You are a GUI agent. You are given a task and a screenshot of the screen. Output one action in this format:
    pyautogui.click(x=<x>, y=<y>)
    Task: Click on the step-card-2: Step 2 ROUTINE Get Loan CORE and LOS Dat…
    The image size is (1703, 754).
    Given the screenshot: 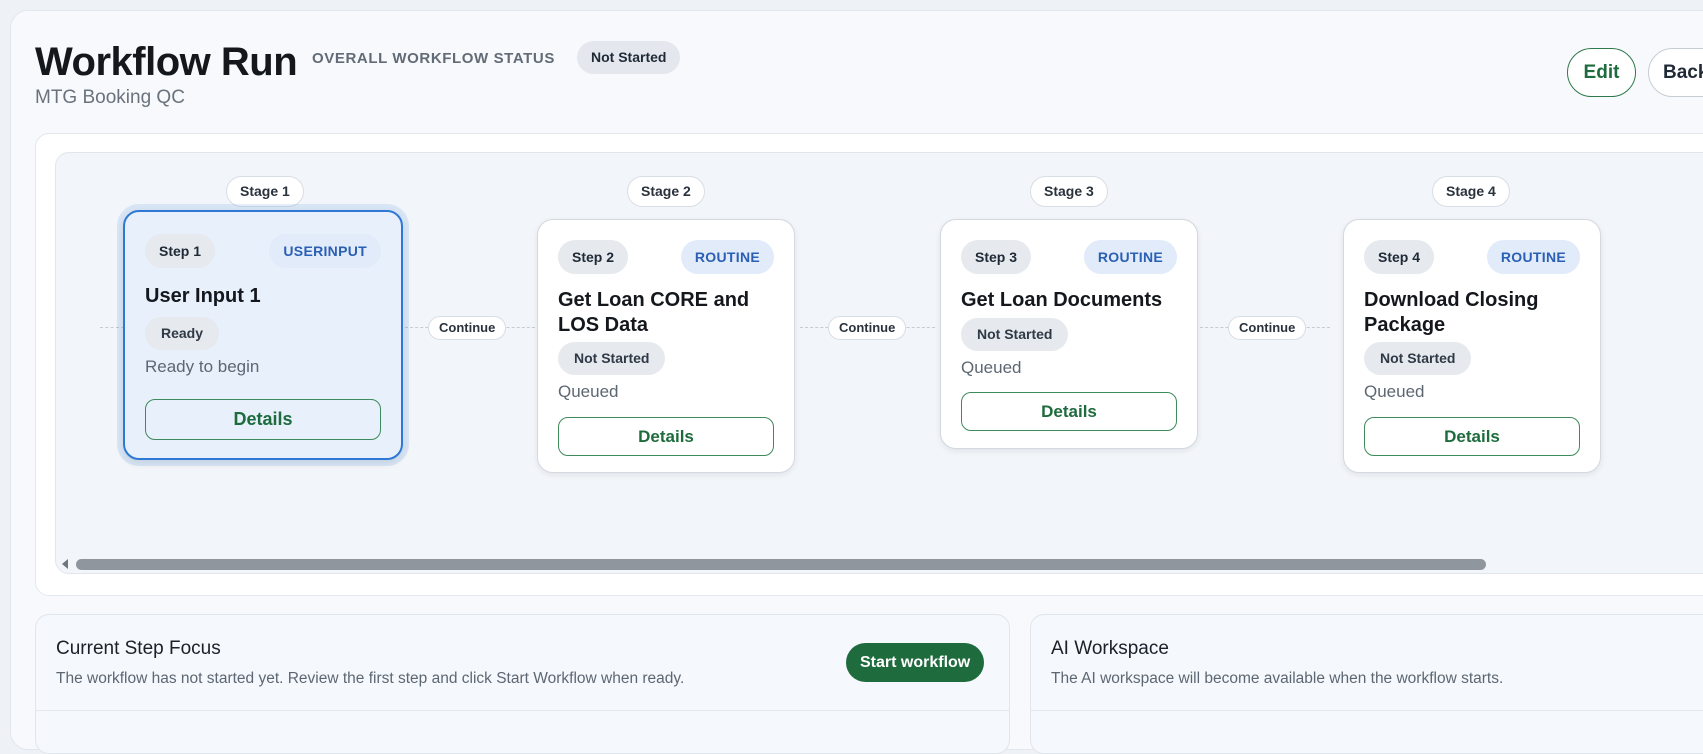 What is the action you would take?
    pyautogui.click(x=666, y=346)
    